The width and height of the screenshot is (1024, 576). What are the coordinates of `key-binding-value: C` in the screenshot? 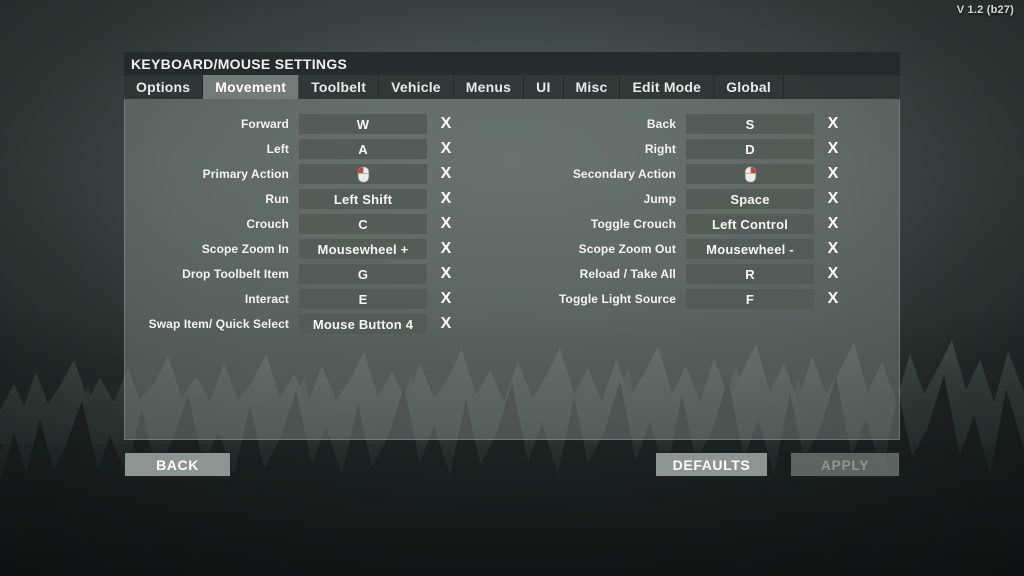 It's located at (363, 224).